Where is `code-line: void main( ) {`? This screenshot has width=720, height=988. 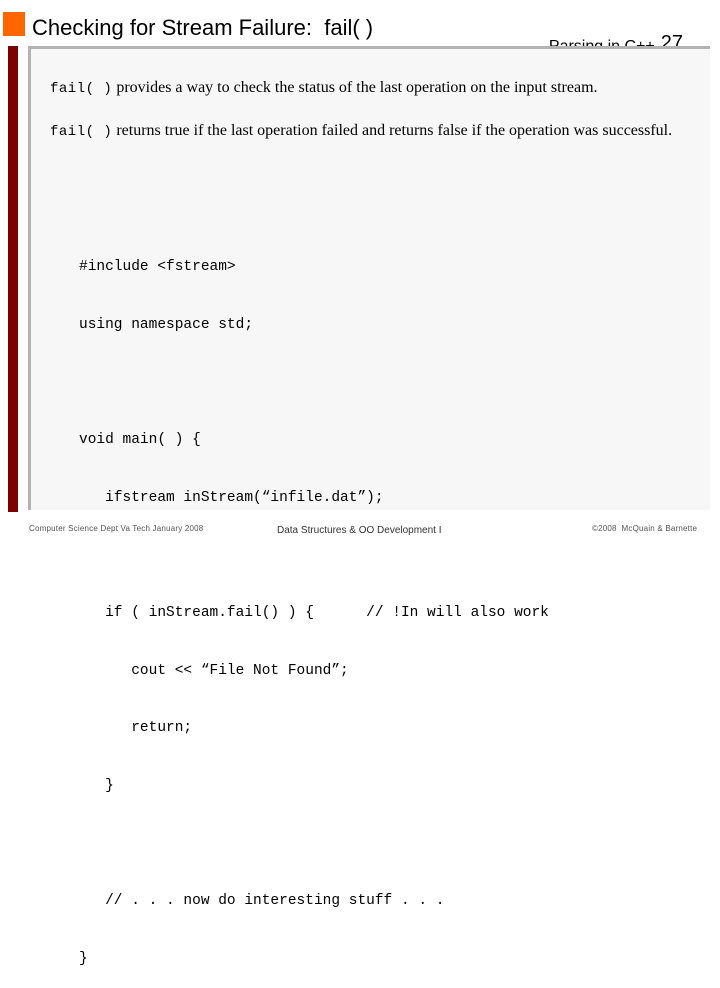 code-line: void main( ) { is located at coordinates (140, 440).